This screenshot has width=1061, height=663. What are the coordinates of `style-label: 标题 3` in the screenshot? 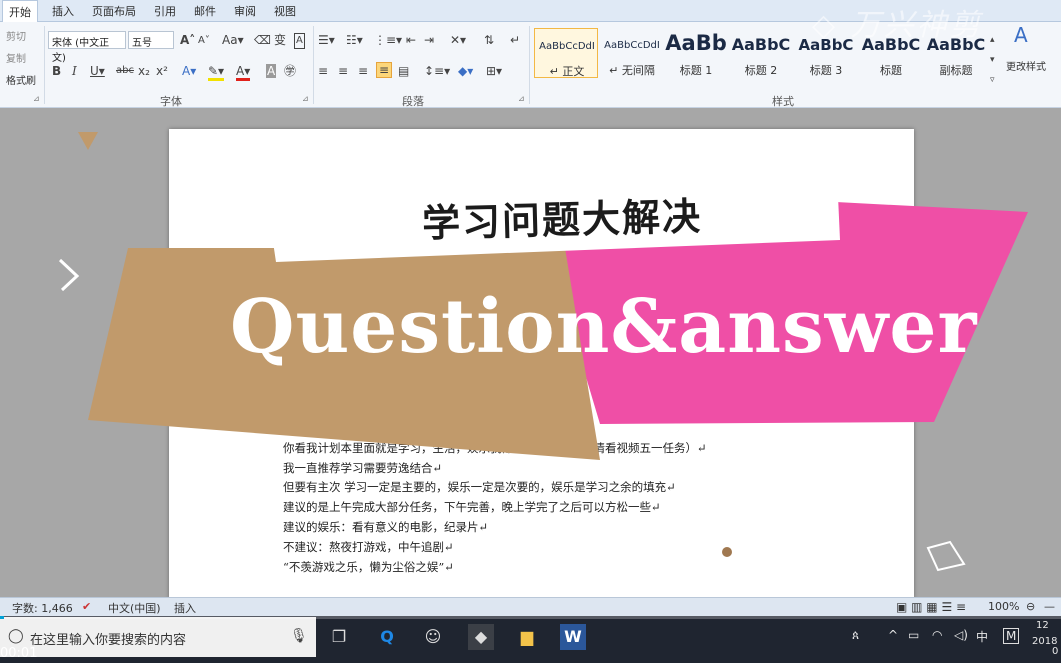 It's located at (826, 70).